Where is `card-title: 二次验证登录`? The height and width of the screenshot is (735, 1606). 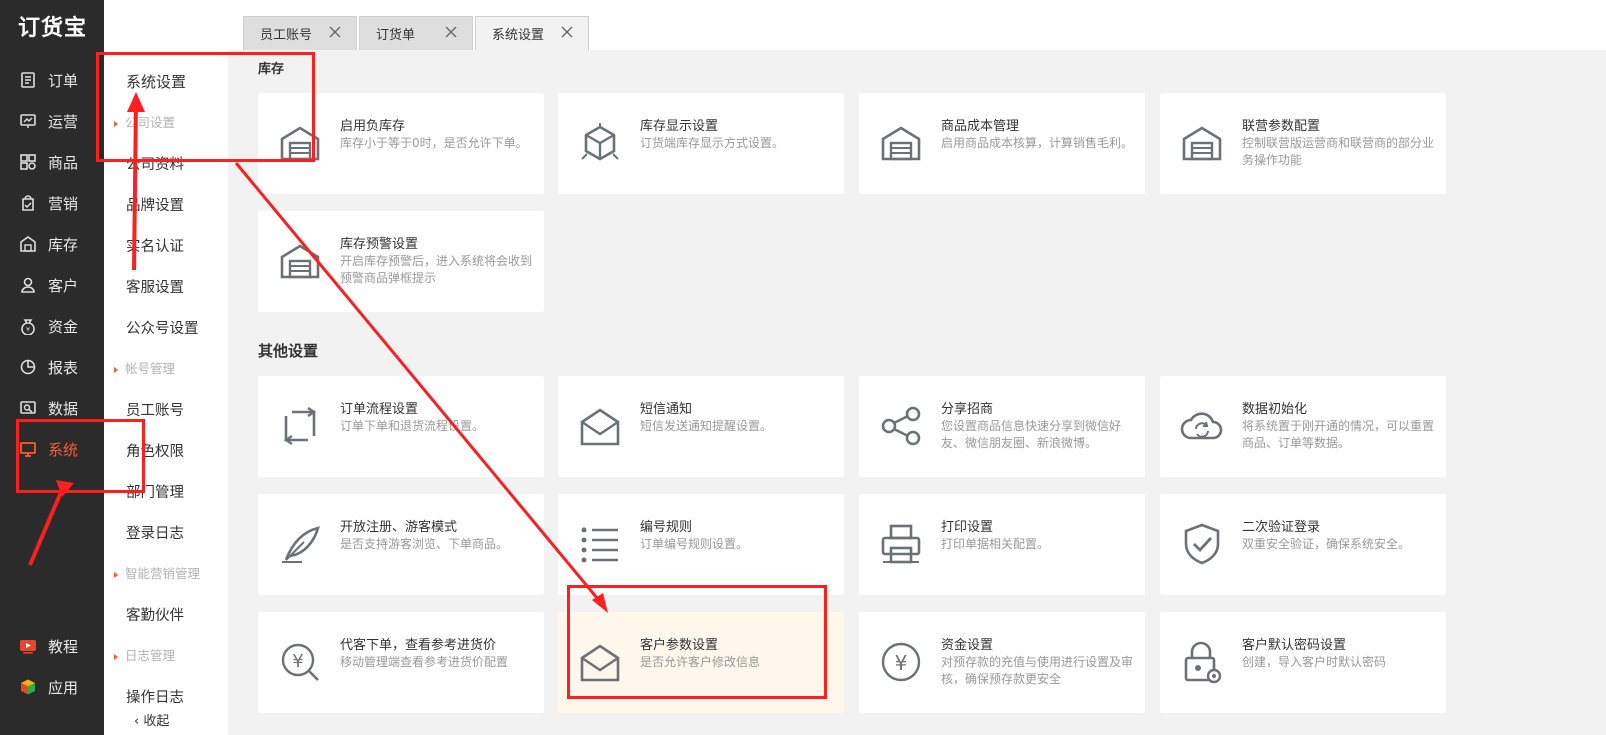
card-title: 二次验证登录 is located at coordinates (1281, 527).